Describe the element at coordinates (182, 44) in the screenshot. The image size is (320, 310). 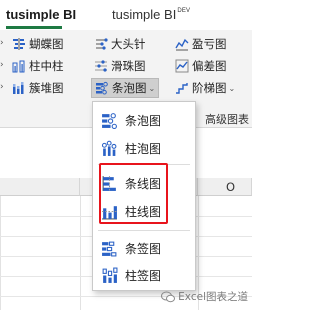
I see `profit-loss-chart-icon` at that location.